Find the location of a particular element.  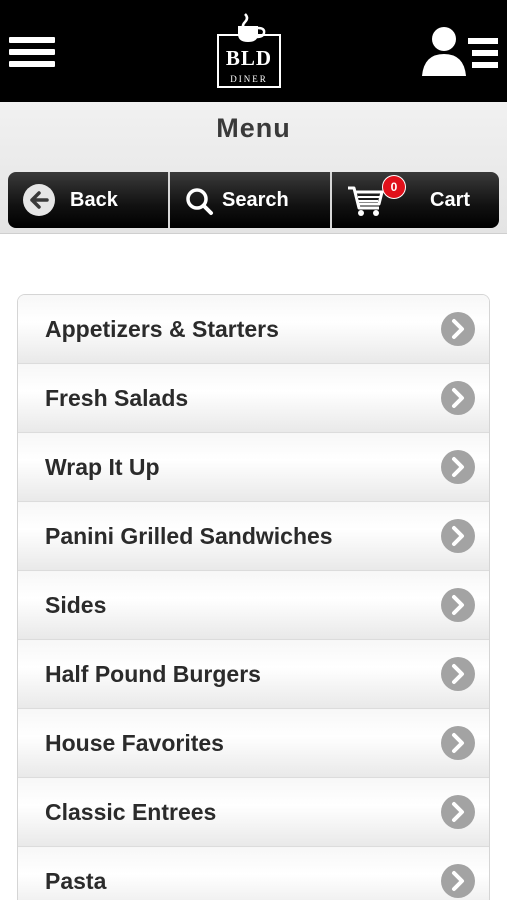

category-item: Classic Entrees is located at coordinates (253, 812).